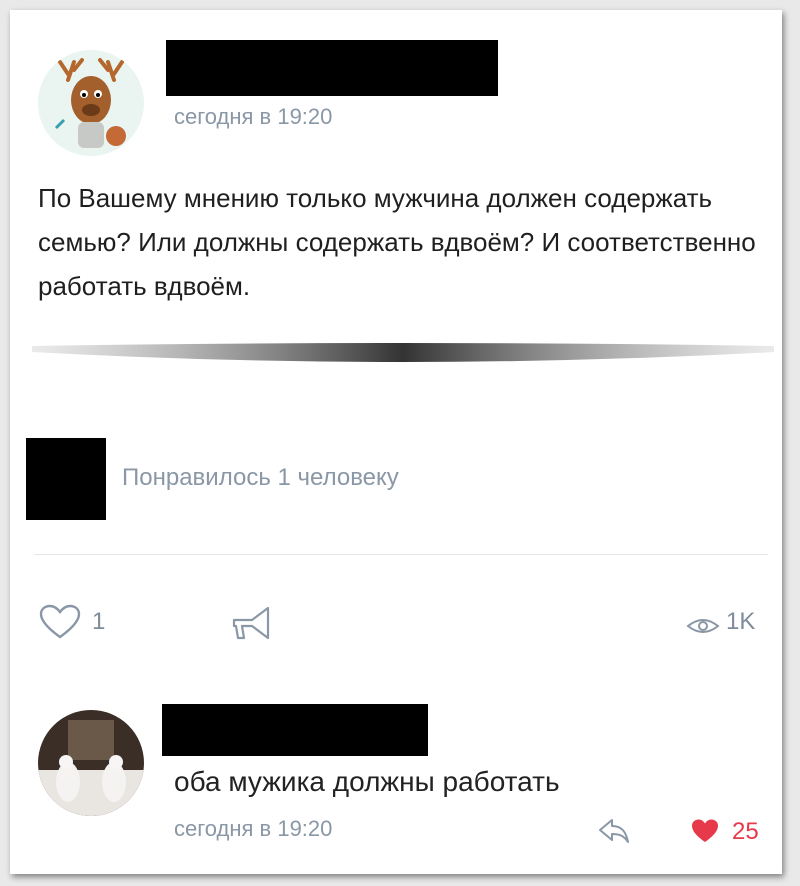  I want to click on views-indicator: 1K, so click(731, 624).